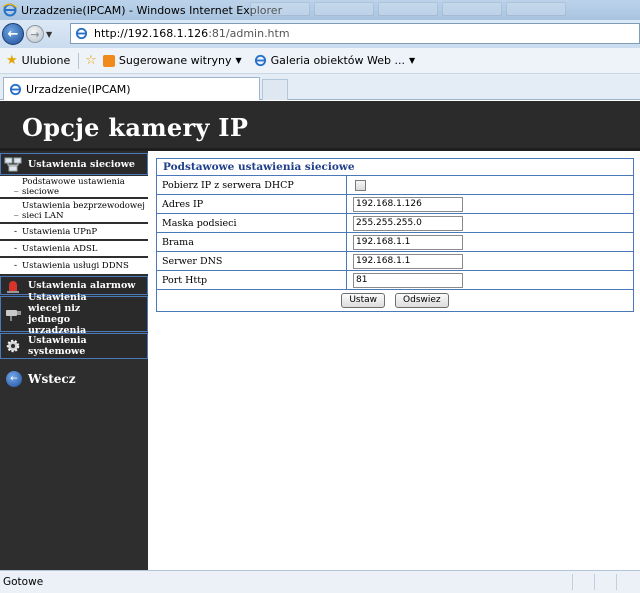  What do you see at coordinates (252, 280) in the screenshot?
I see `http-port-label: Port Http` at bounding box center [252, 280].